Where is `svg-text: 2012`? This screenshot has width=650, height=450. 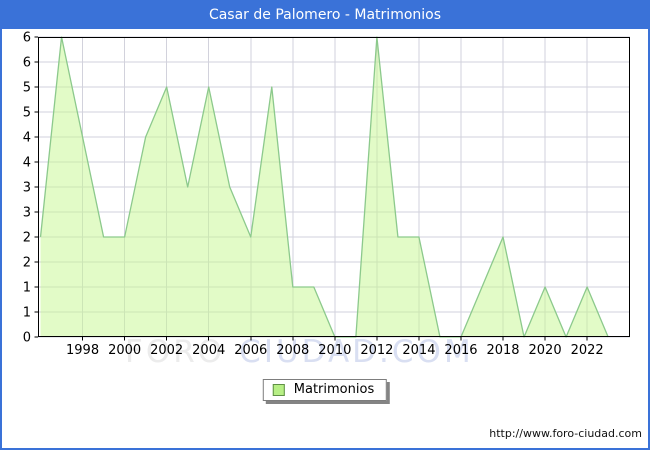
svg-text: 2012 is located at coordinates (376, 350).